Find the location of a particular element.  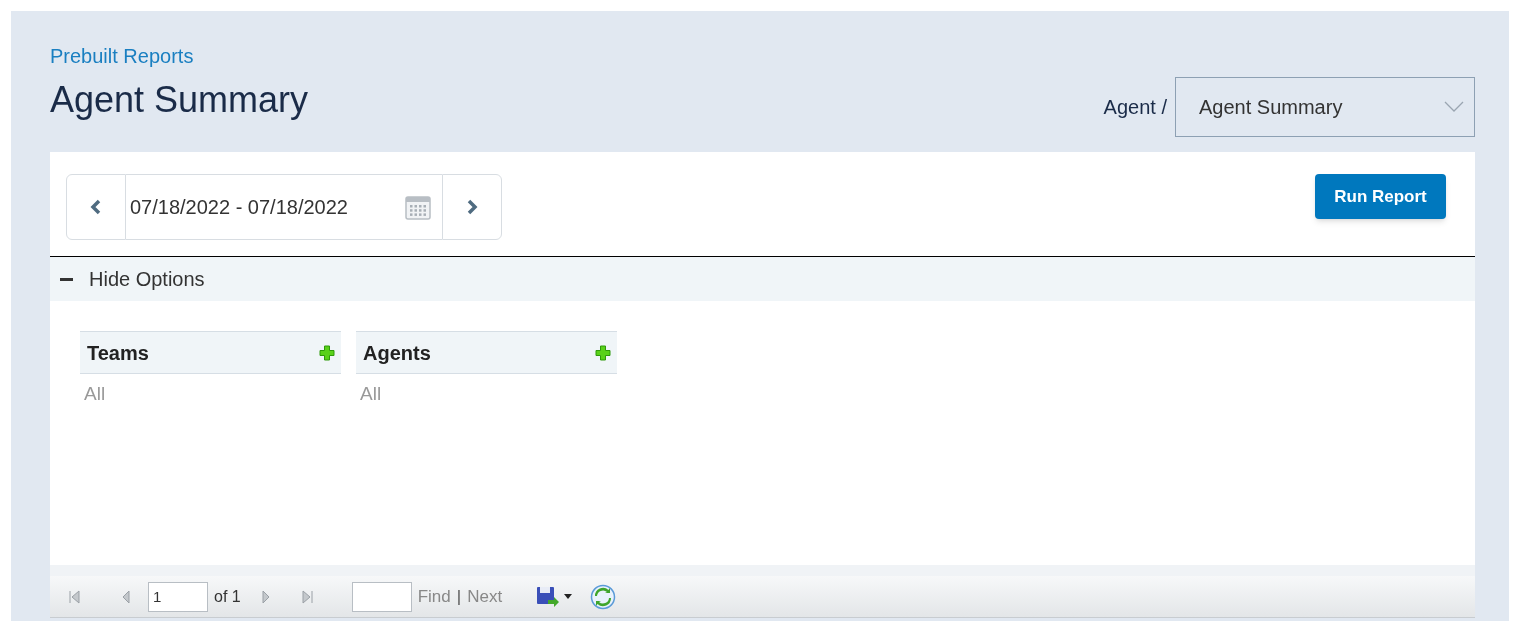

options-toggle: Hide Options is located at coordinates (762, 279).